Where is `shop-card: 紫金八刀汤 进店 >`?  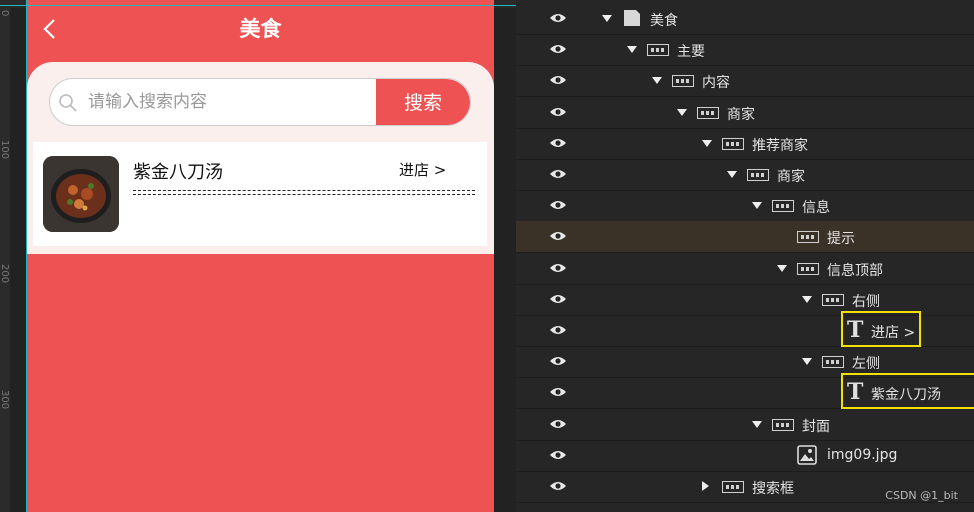
shop-card: 紫金八刀汤 进店 > is located at coordinates (260, 194).